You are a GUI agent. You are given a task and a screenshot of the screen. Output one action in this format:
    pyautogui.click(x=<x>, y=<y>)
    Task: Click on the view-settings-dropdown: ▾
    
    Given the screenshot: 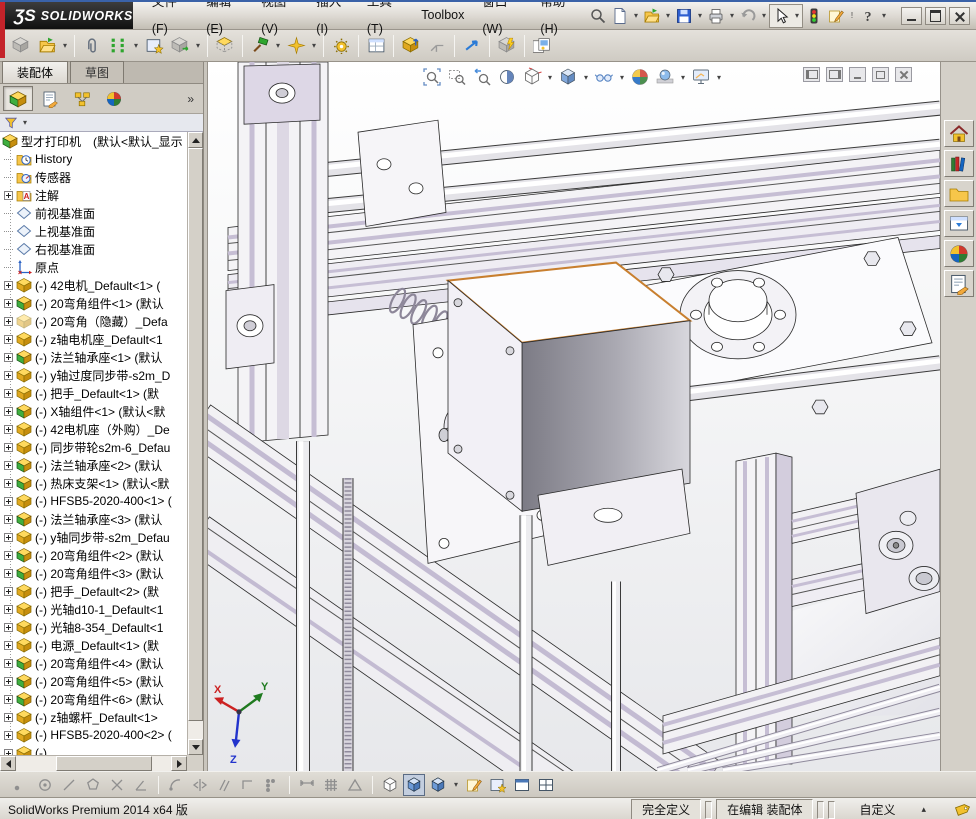 What is the action you would take?
    pyautogui.click(x=719, y=77)
    